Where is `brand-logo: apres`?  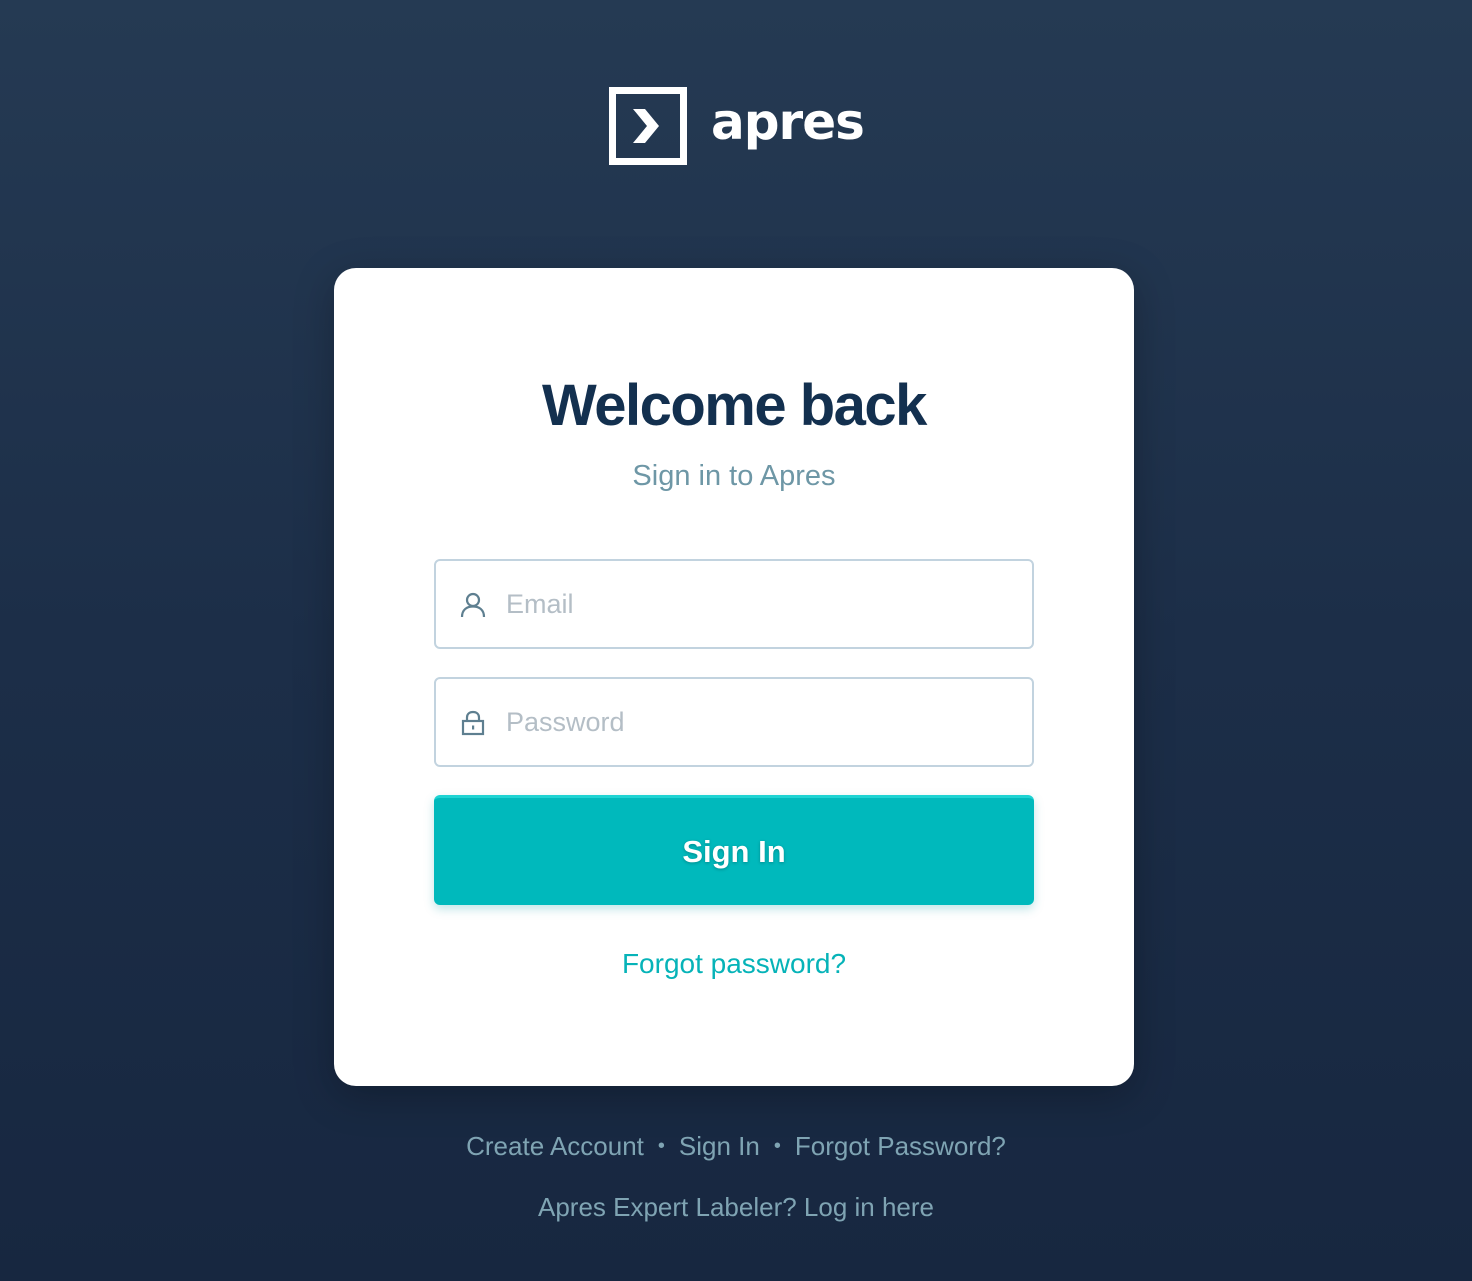
brand-logo: apres is located at coordinates (737, 126).